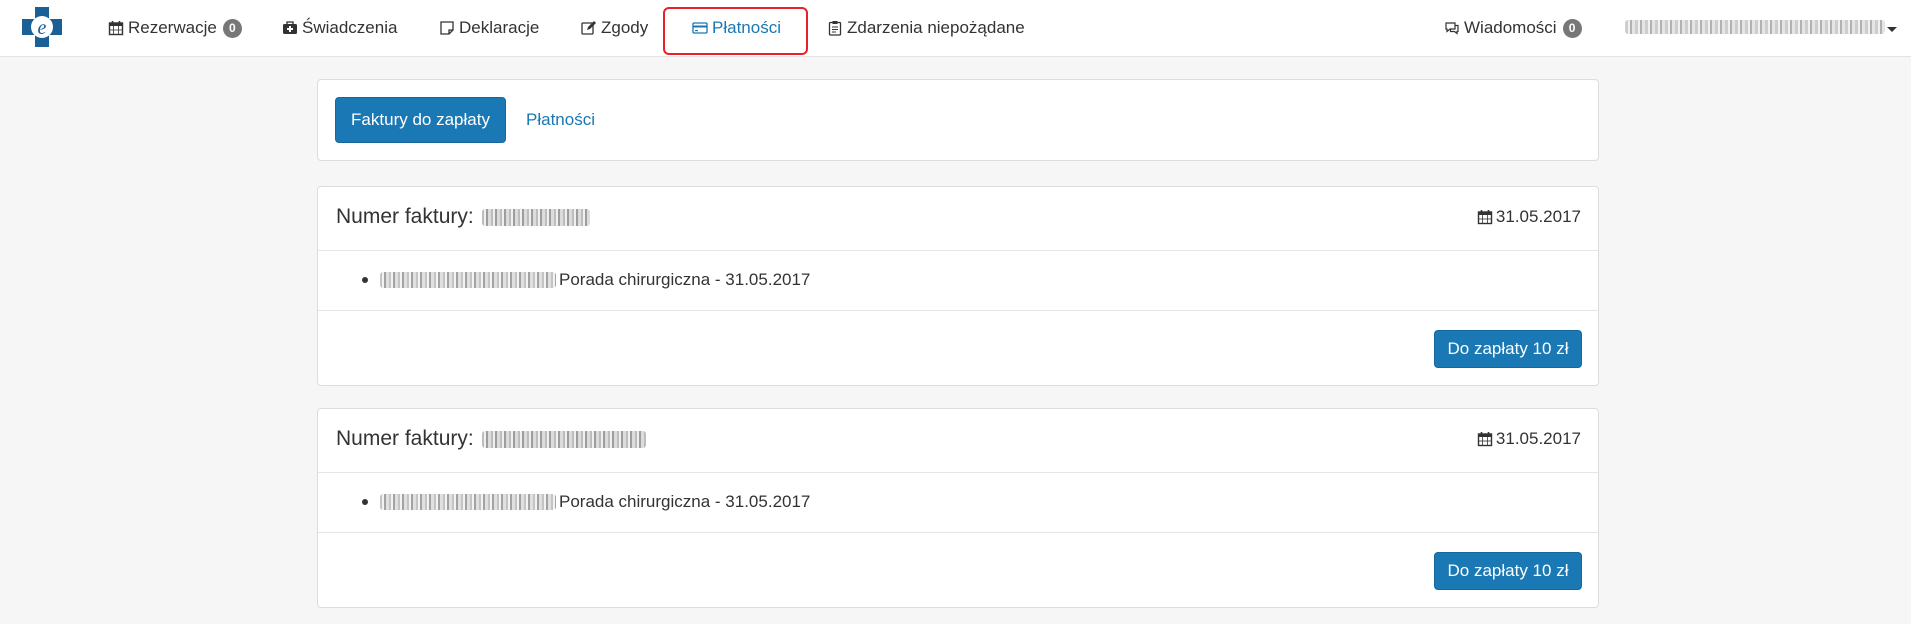  I want to click on nav-rezerwacje-label: Rezerwacje, so click(172, 27).